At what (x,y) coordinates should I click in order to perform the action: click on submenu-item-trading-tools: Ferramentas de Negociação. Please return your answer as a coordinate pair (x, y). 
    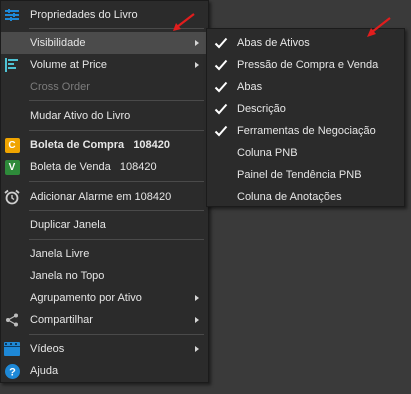
    Looking at the image, I should click on (305, 131).